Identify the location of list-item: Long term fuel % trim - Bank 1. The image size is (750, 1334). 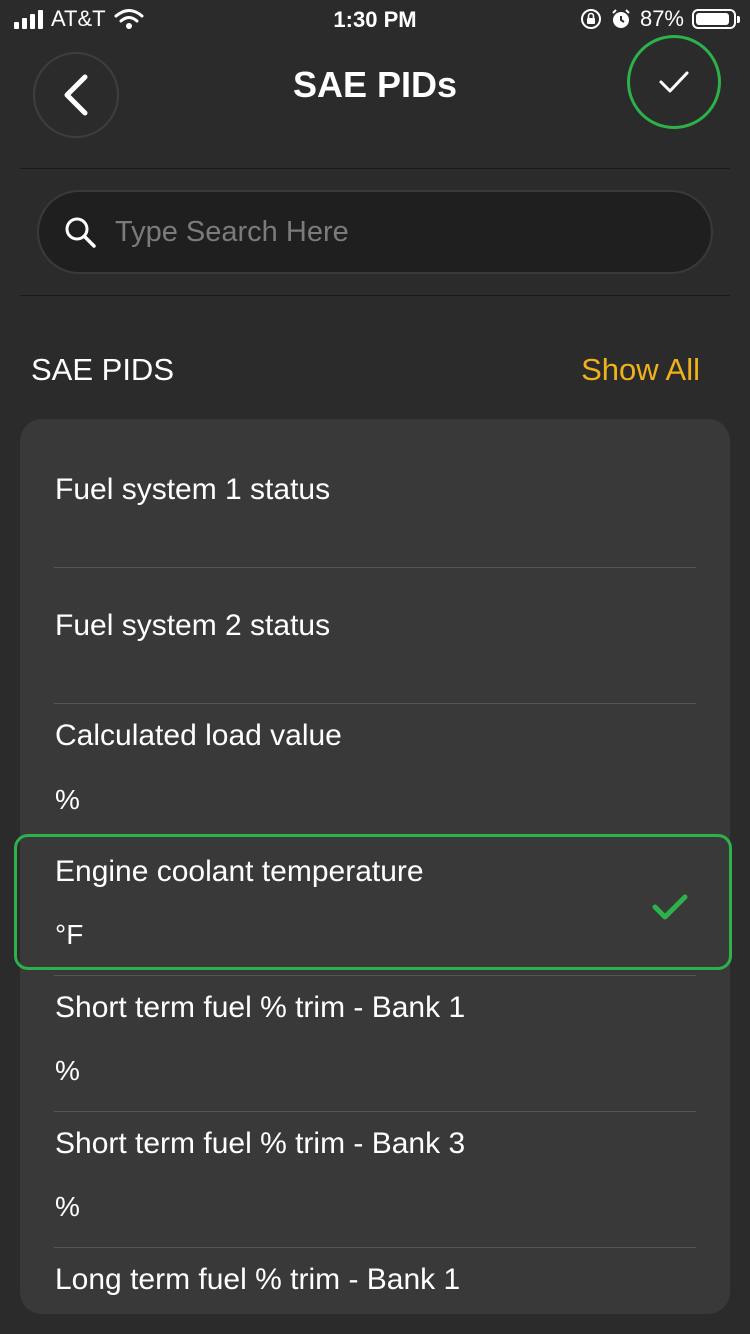
(375, 1281).